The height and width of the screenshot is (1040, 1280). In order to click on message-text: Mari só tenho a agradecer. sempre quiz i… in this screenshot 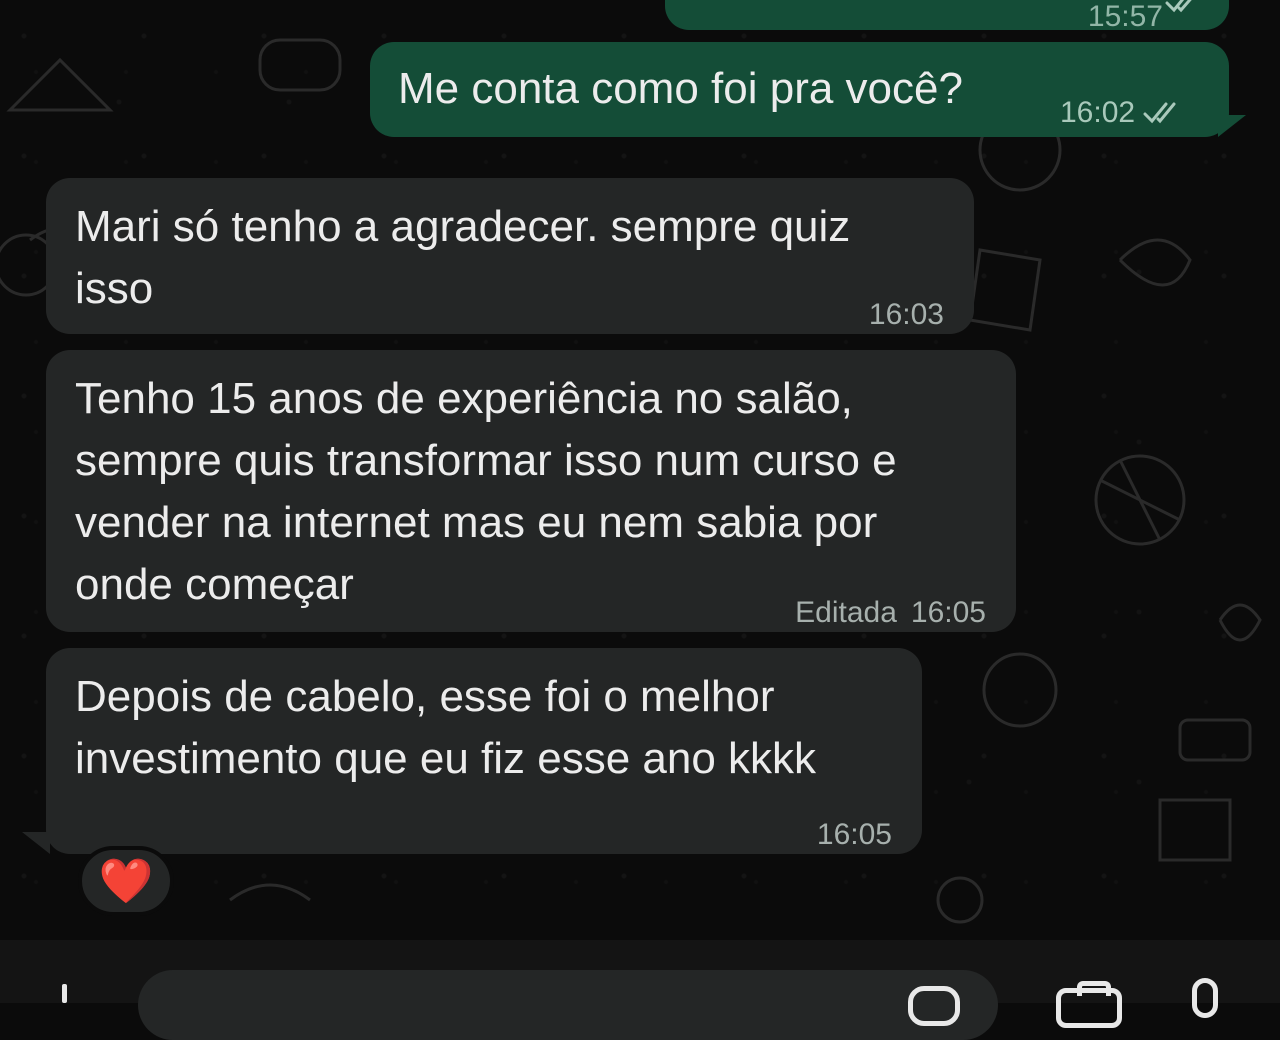, I will do `click(463, 257)`.